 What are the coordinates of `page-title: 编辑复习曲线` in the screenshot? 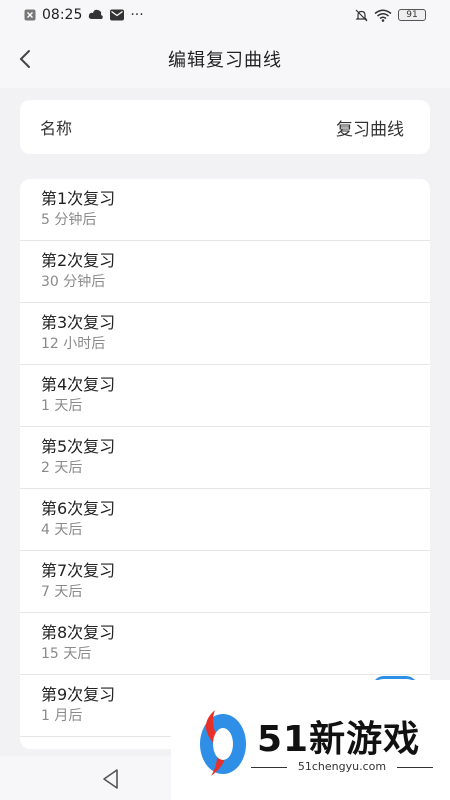 It's located at (225, 60).